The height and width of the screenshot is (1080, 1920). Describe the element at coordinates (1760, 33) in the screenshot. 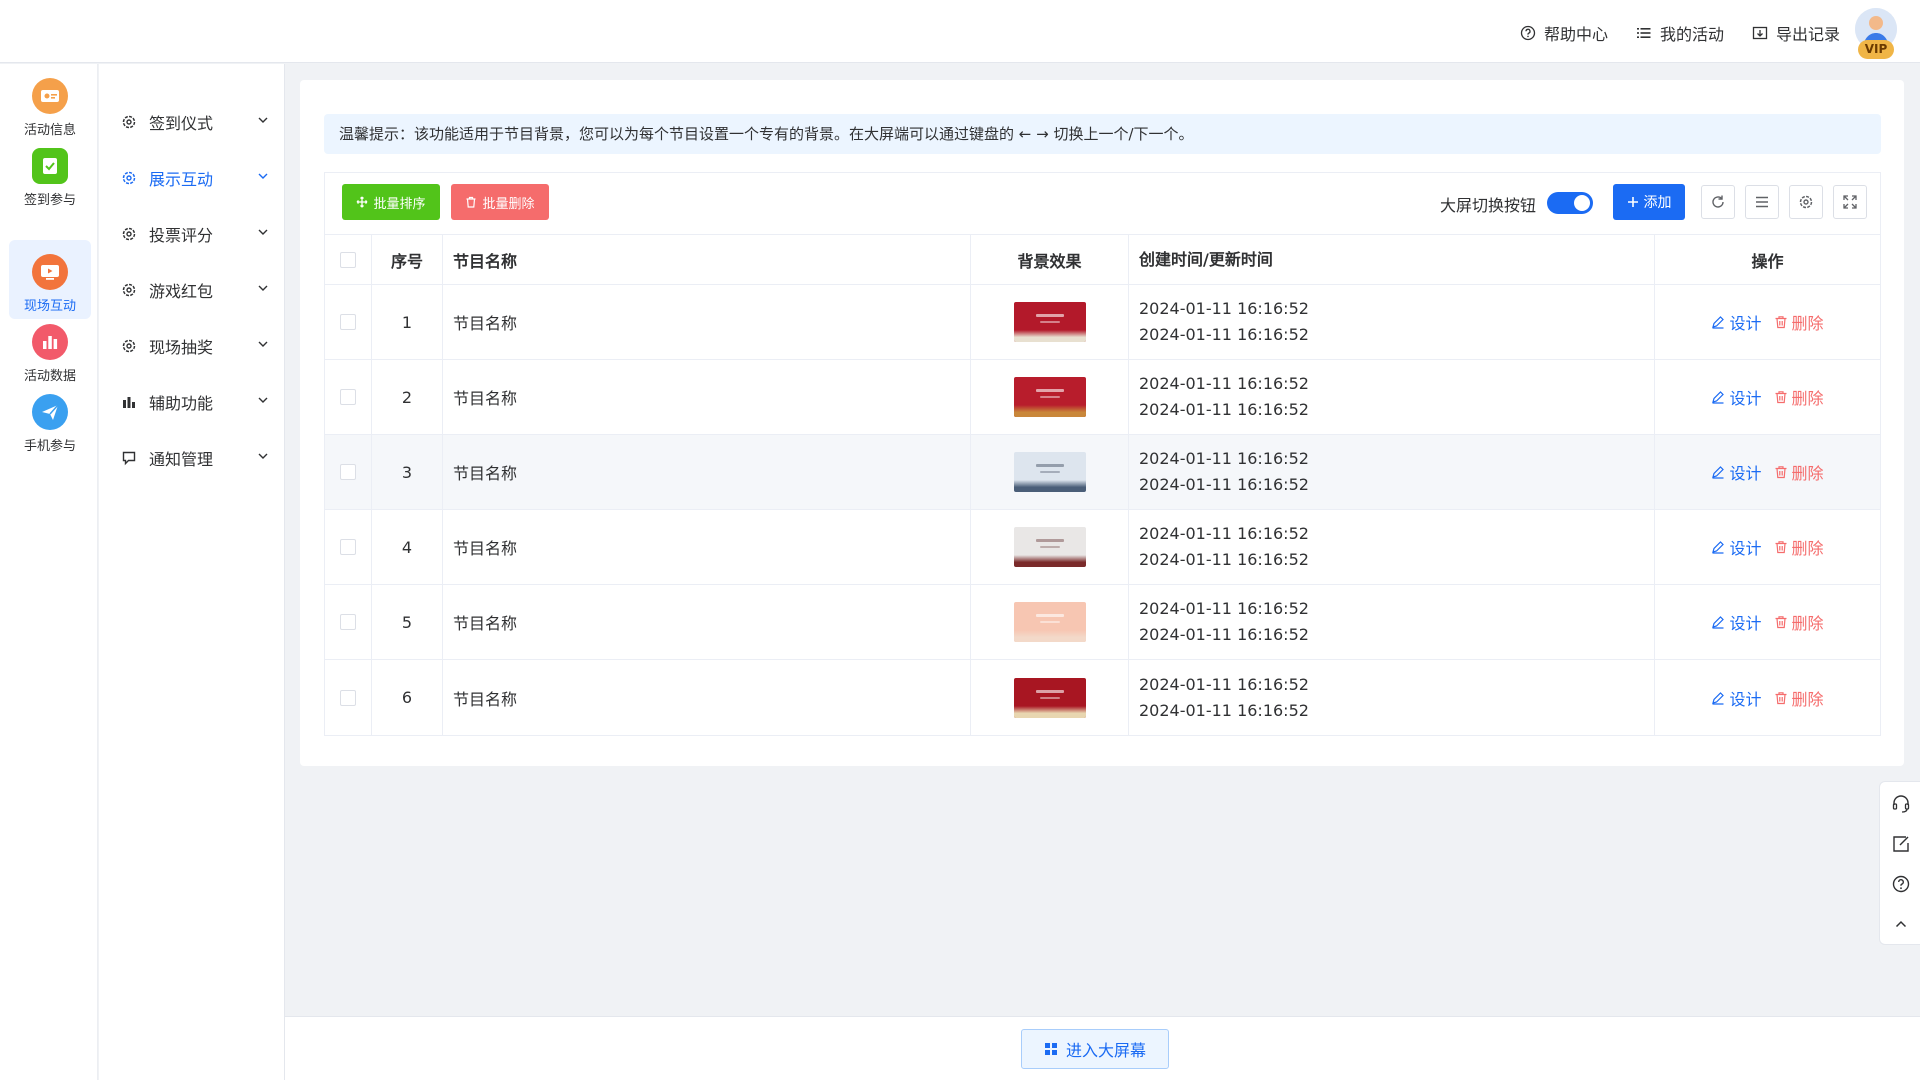

I see `export-icon` at that location.